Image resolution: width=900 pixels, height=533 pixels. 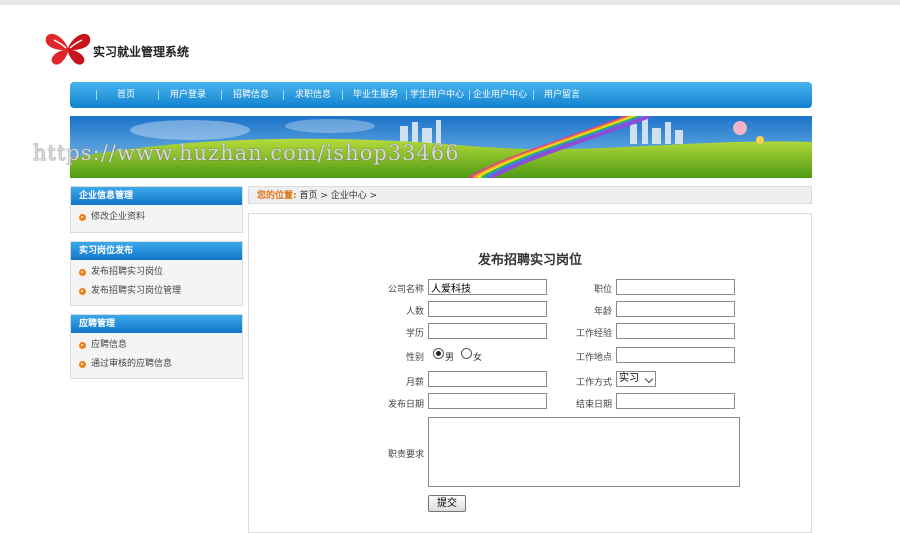 What do you see at coordinates (313, 95) in the screenshot?
I see `nav-item-job-seeking: 求职信息` at bounding box center [313, 95].